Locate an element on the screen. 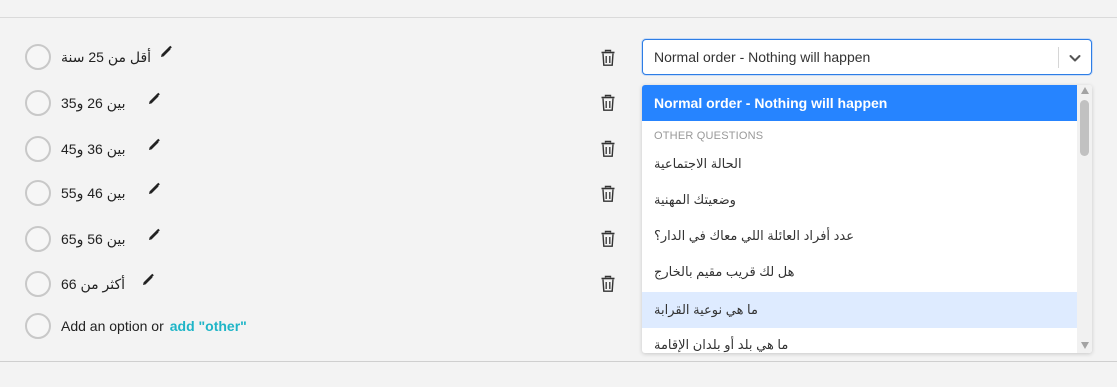  logic-select: Normal order - Nothing will happen is located at coordinates (867, 57).